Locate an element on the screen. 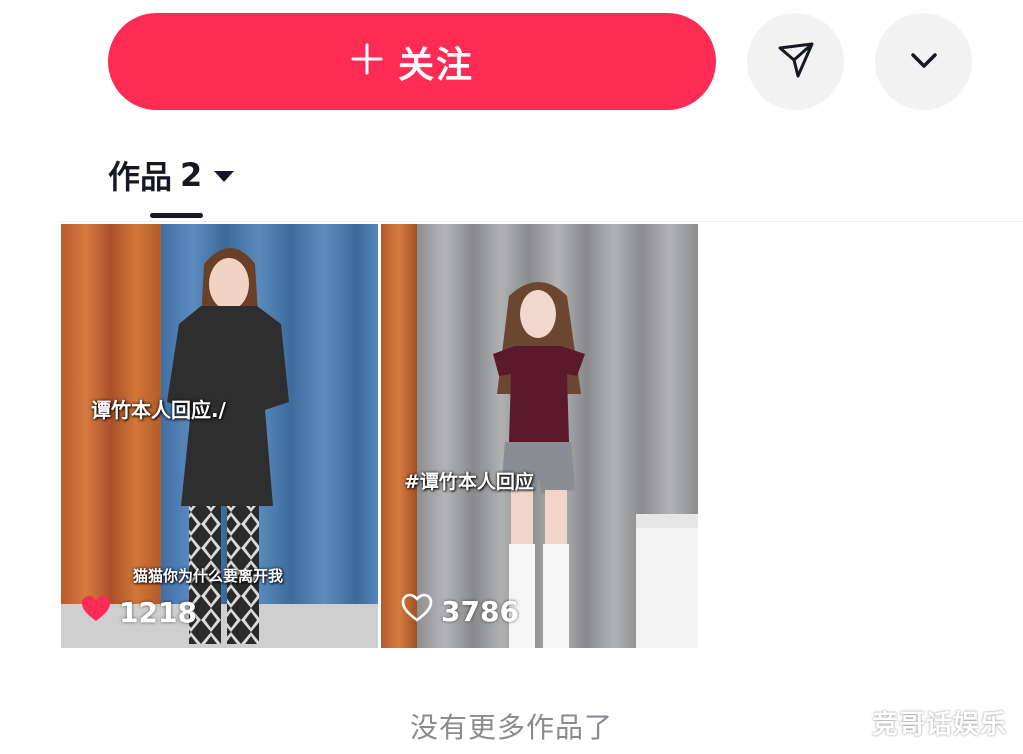 The image size is (1023, 754). caret-down-icon is located at coordinates (224, 176).